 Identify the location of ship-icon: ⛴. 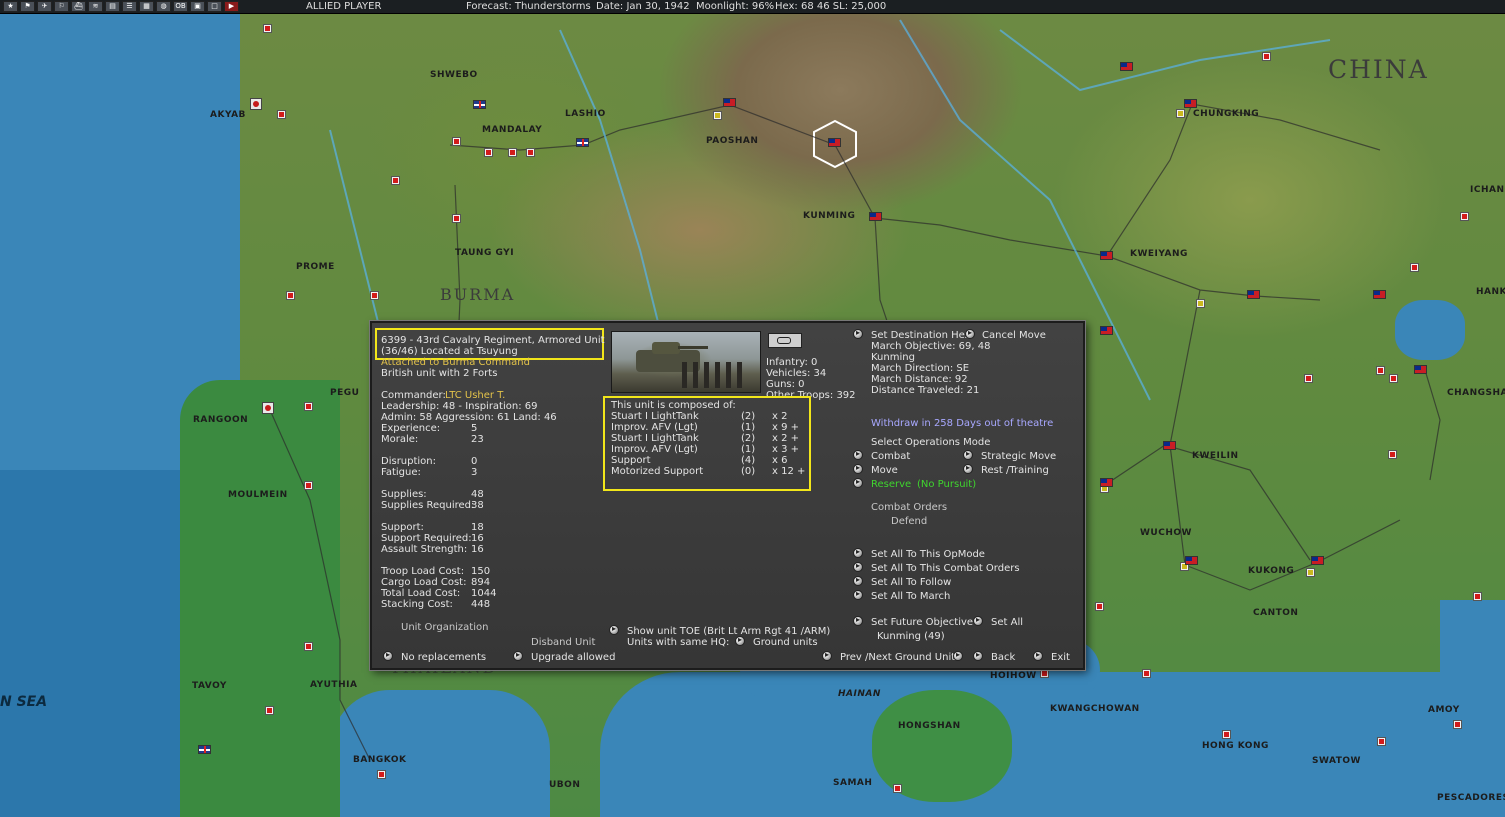
(78, 6).